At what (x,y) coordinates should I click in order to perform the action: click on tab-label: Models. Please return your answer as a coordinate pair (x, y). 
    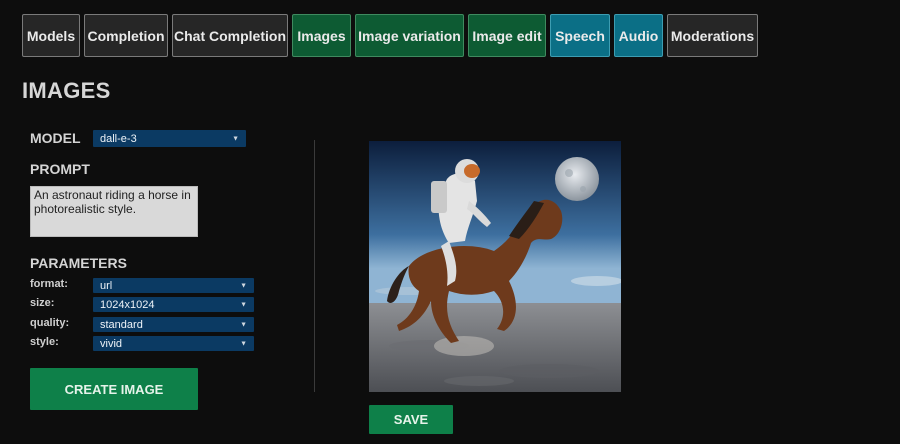
    Looking at the image, I should click on (51, 35).